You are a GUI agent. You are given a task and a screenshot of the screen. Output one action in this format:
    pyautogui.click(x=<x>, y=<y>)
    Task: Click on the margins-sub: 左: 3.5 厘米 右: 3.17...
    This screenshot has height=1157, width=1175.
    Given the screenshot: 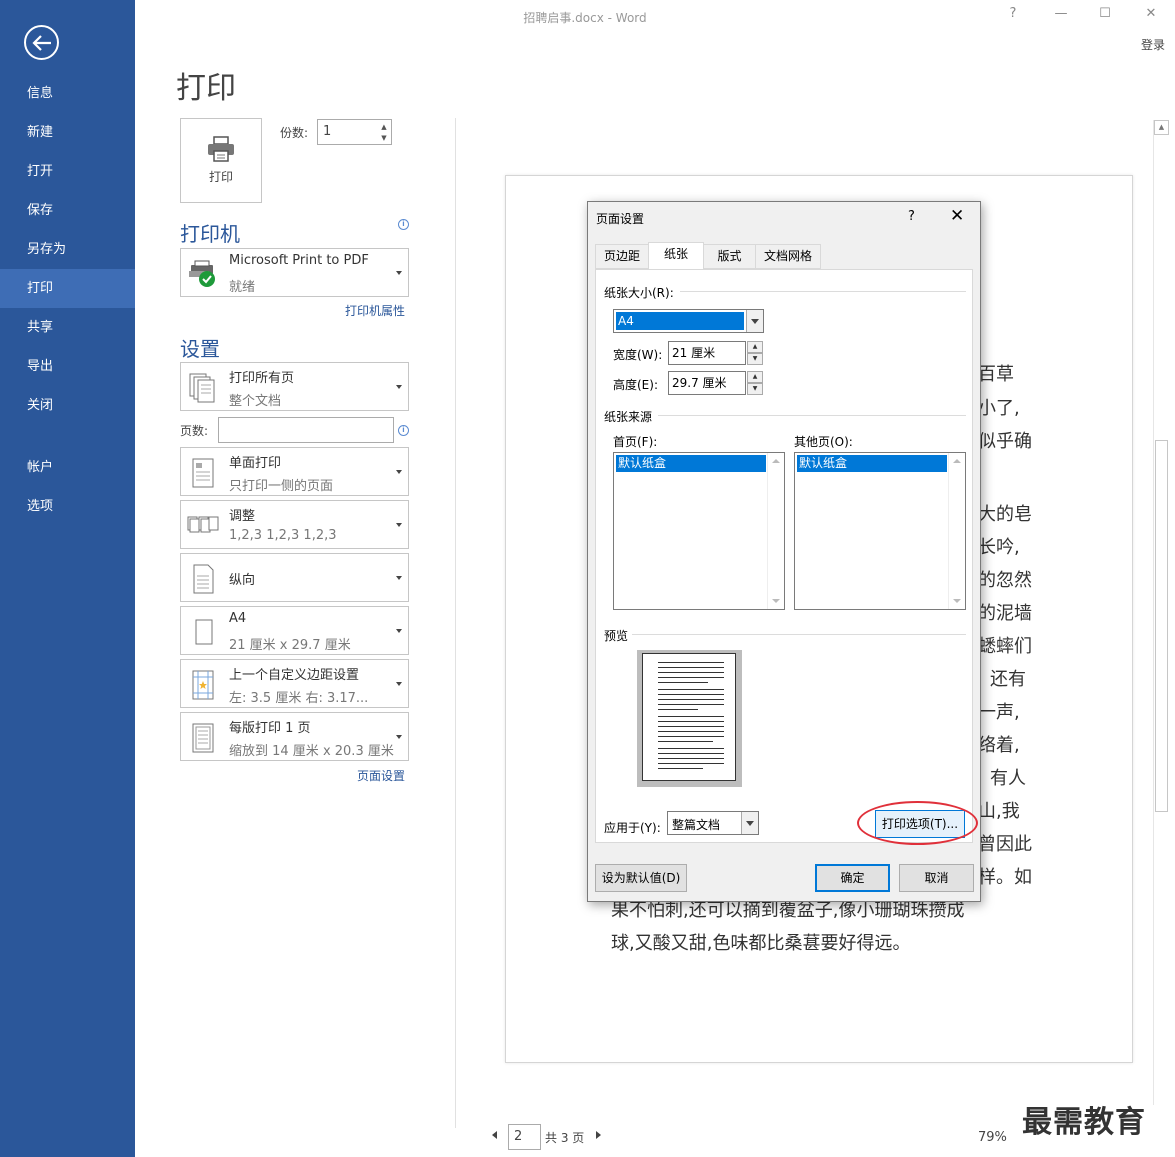 What is the action you would take?
    pyautogui.click(x=299, y=698)
    